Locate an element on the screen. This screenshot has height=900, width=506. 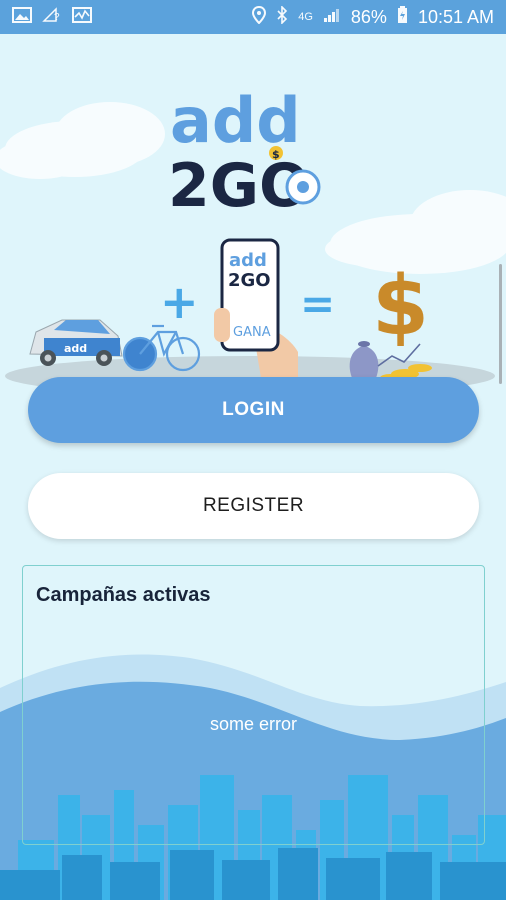
register-button-label: REGISTER is located at coordinates (253, 505).